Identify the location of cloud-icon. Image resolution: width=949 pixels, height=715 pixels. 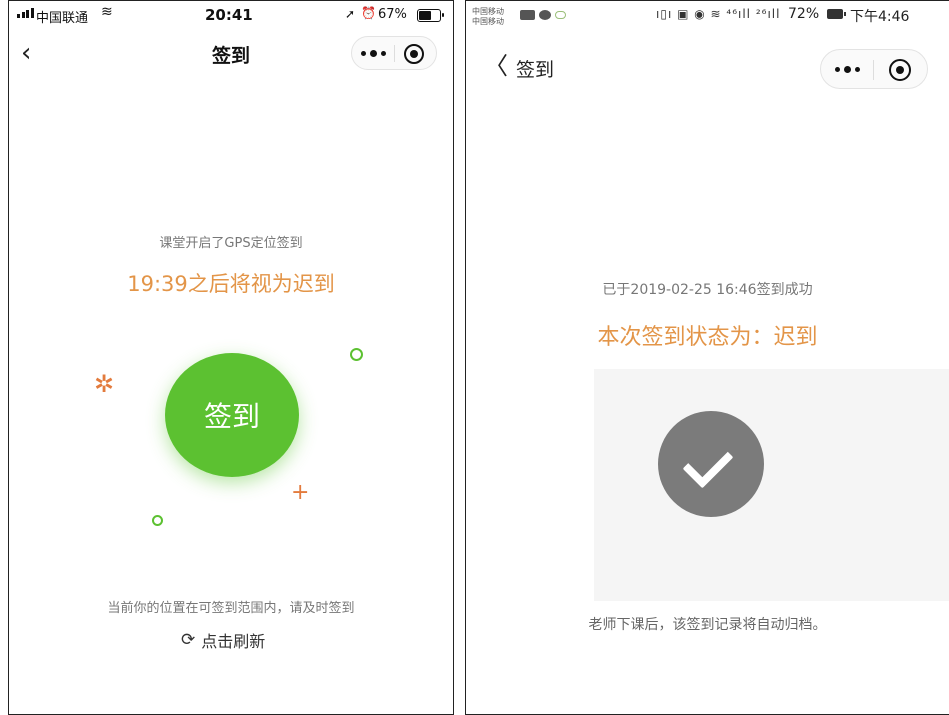
(560, 15).